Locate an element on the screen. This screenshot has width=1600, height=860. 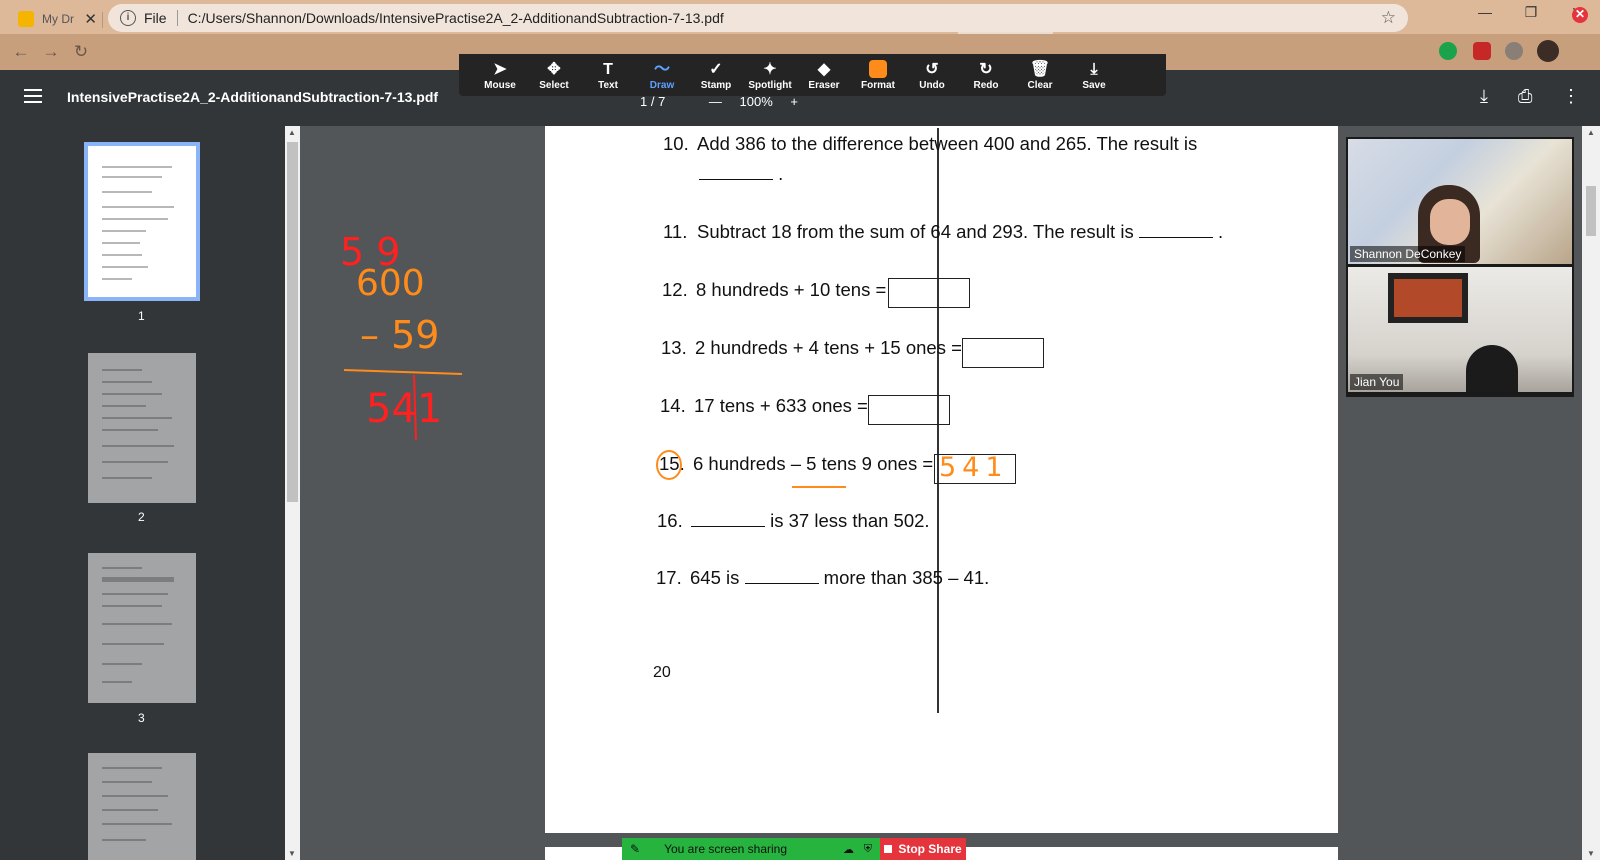
bookmark-star-icon: ☆ is located at coordinates (1388, 18).